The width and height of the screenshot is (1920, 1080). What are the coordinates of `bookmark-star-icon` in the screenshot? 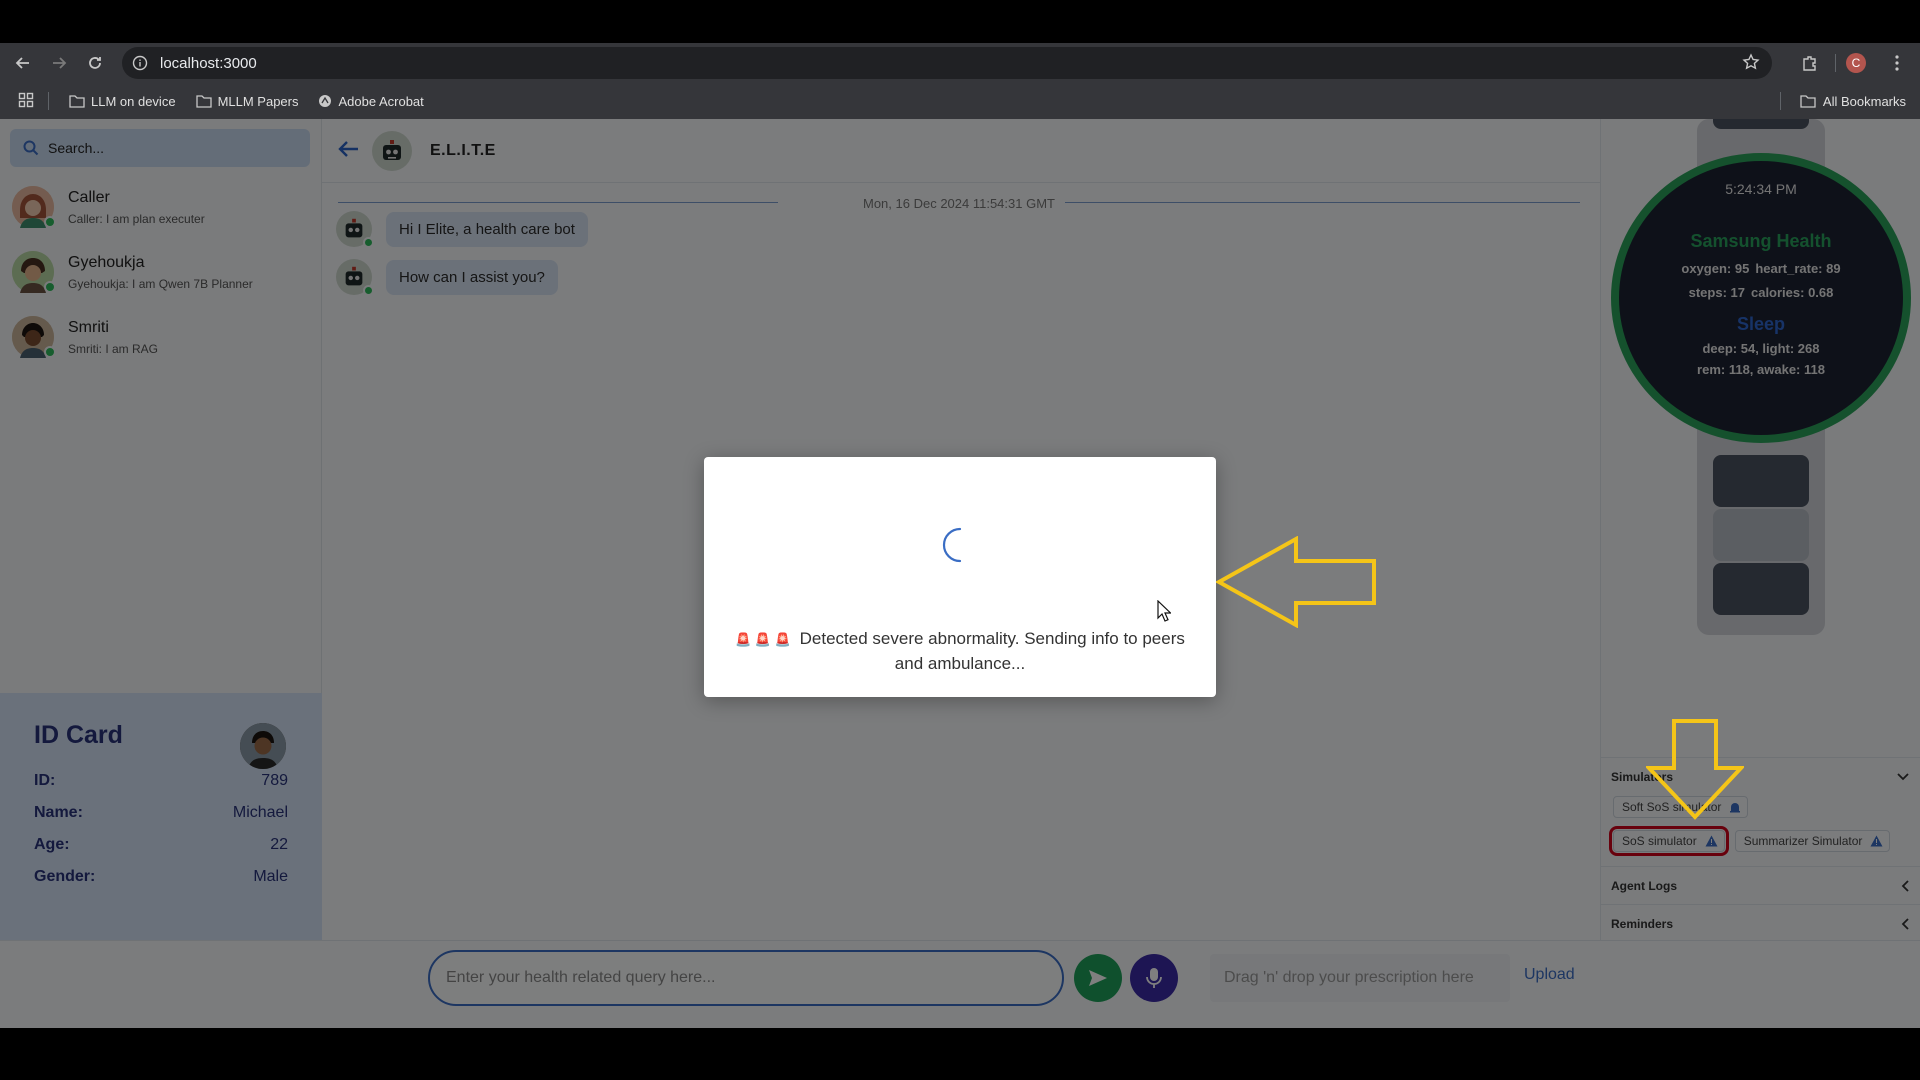 It's located at (1751, 64).